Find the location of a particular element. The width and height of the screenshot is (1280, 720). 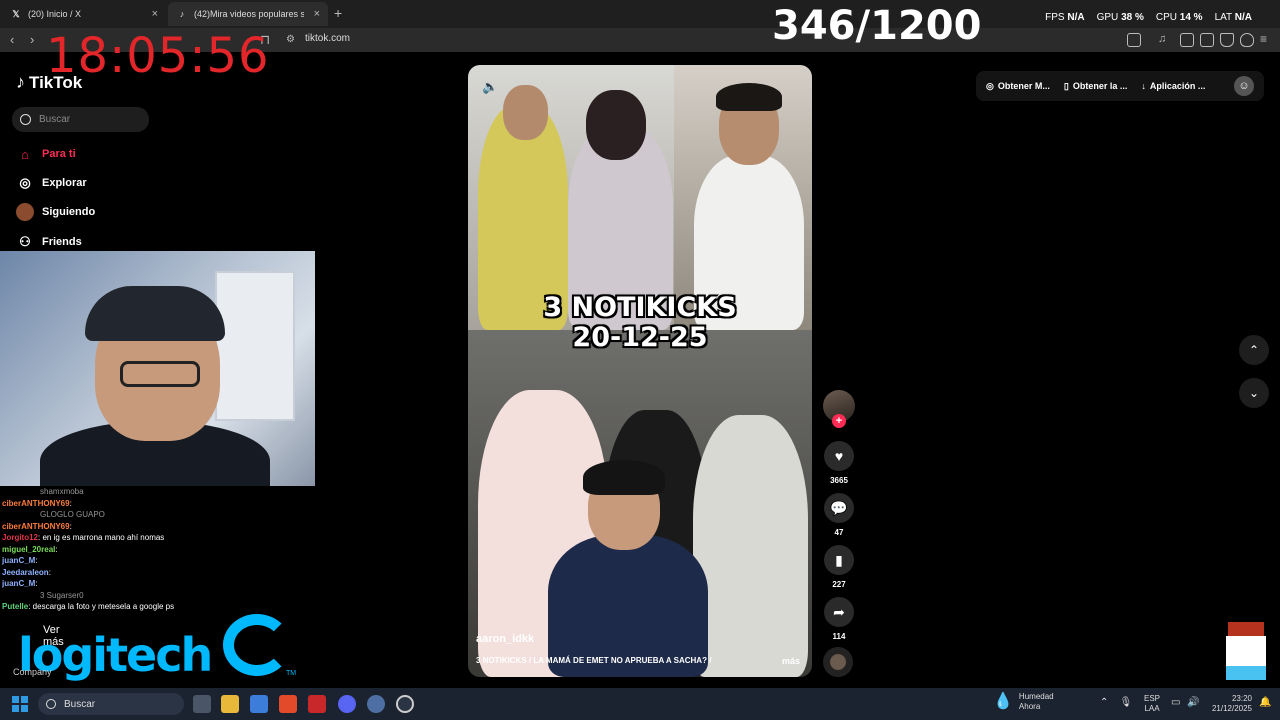

shield-icon is located at coordinates (1247, 40).